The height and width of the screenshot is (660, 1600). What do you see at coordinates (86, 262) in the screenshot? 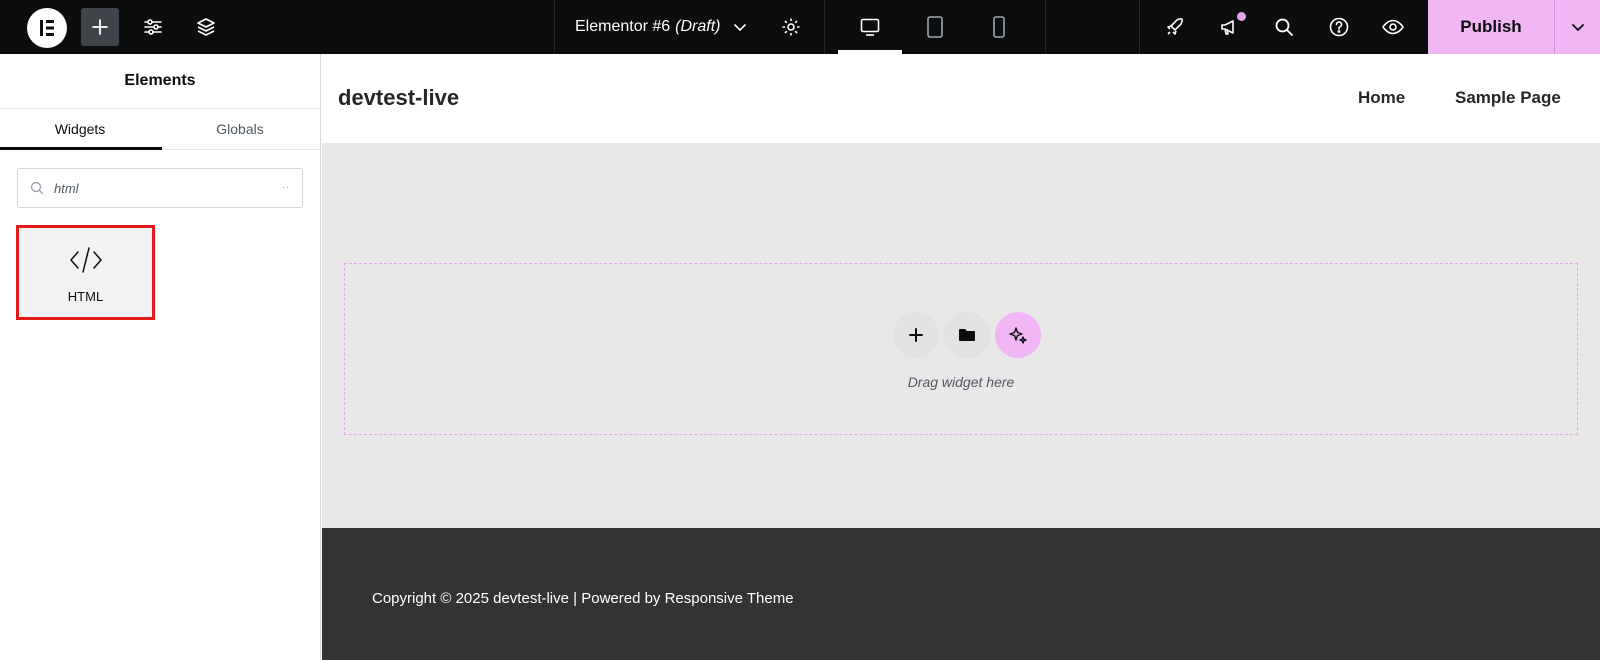
I see `code-icon` at bounding box center [86, 262].